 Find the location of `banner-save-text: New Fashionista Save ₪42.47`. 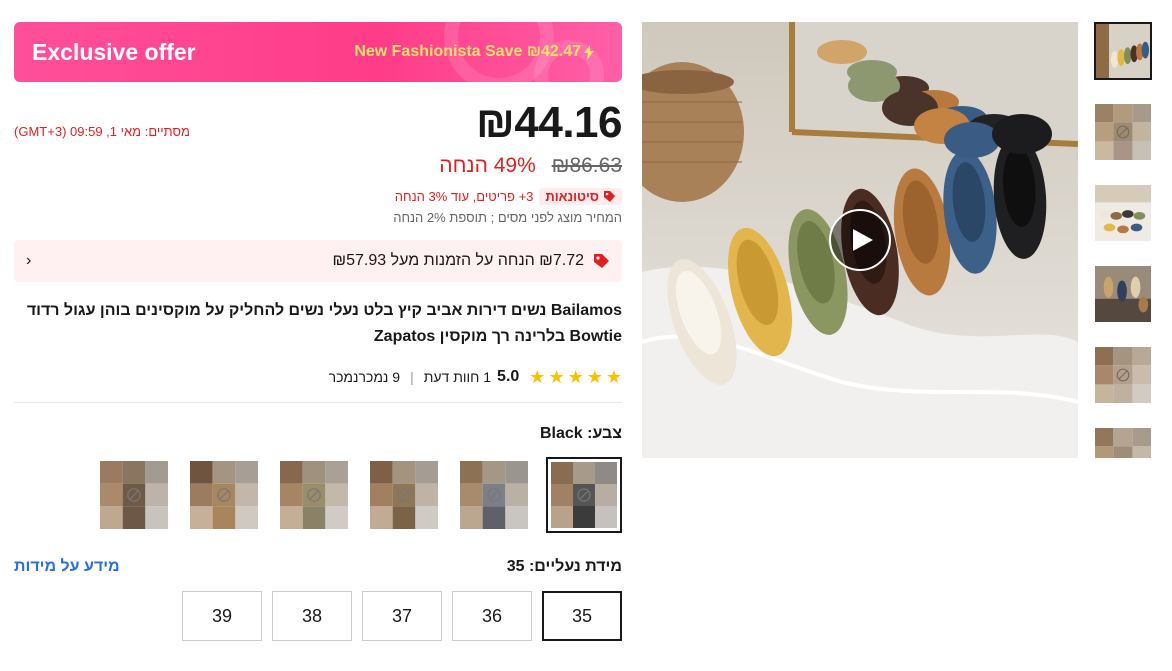

banner-save-text: New Fashionista Save ₪42.47 is located at coordinates (474, 52).